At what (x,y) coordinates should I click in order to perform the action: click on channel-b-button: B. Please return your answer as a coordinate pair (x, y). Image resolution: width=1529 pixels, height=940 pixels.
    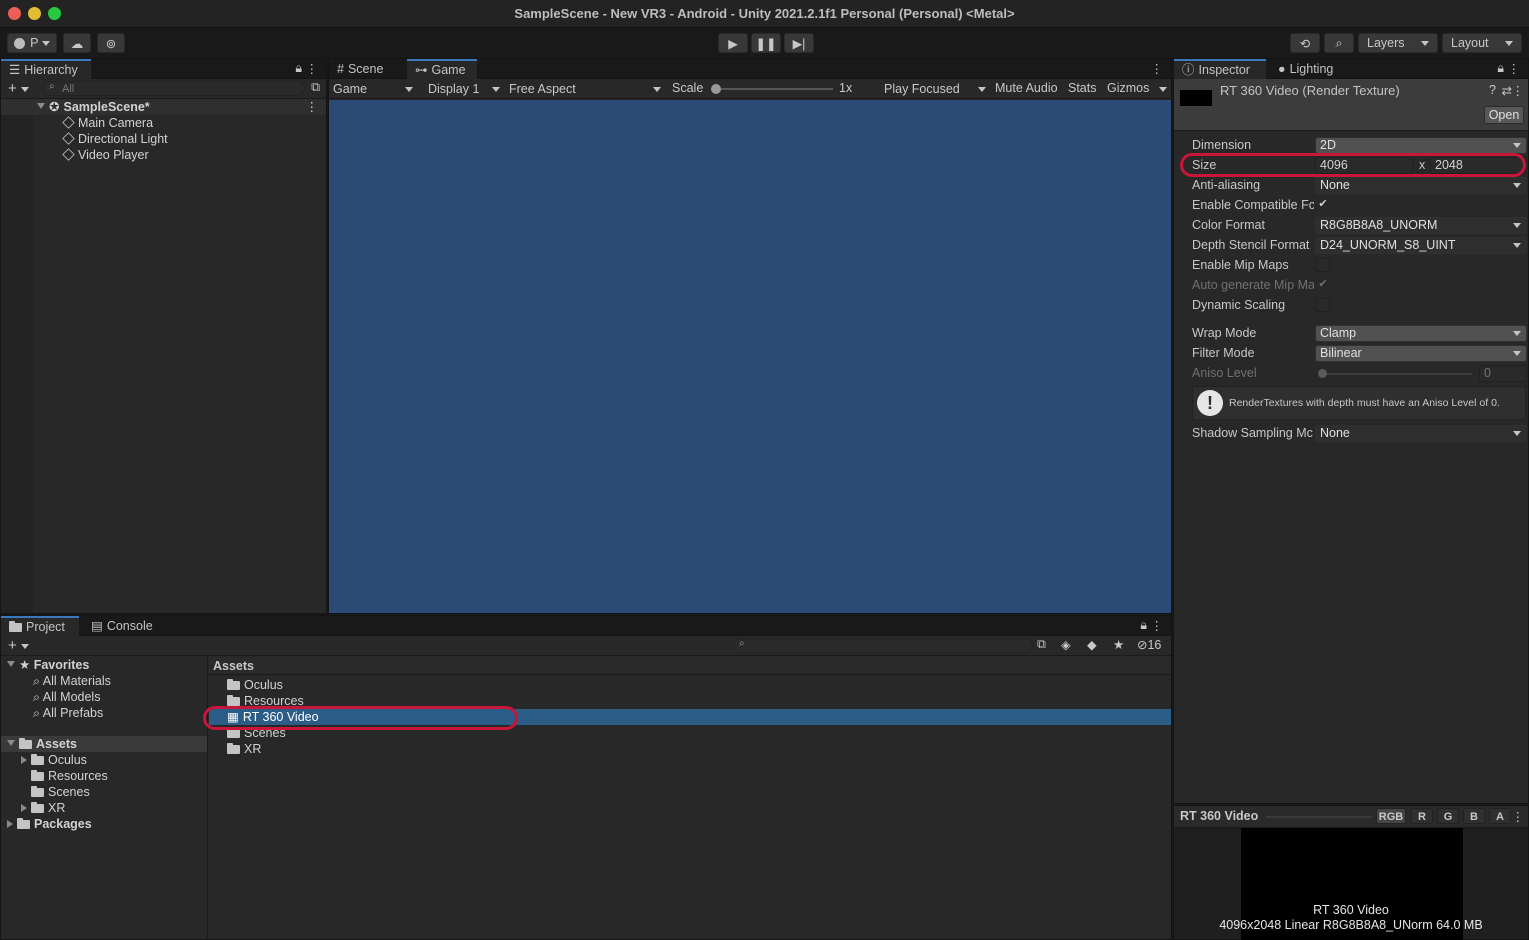
    Looking at the image, I should click on (1474, 816).